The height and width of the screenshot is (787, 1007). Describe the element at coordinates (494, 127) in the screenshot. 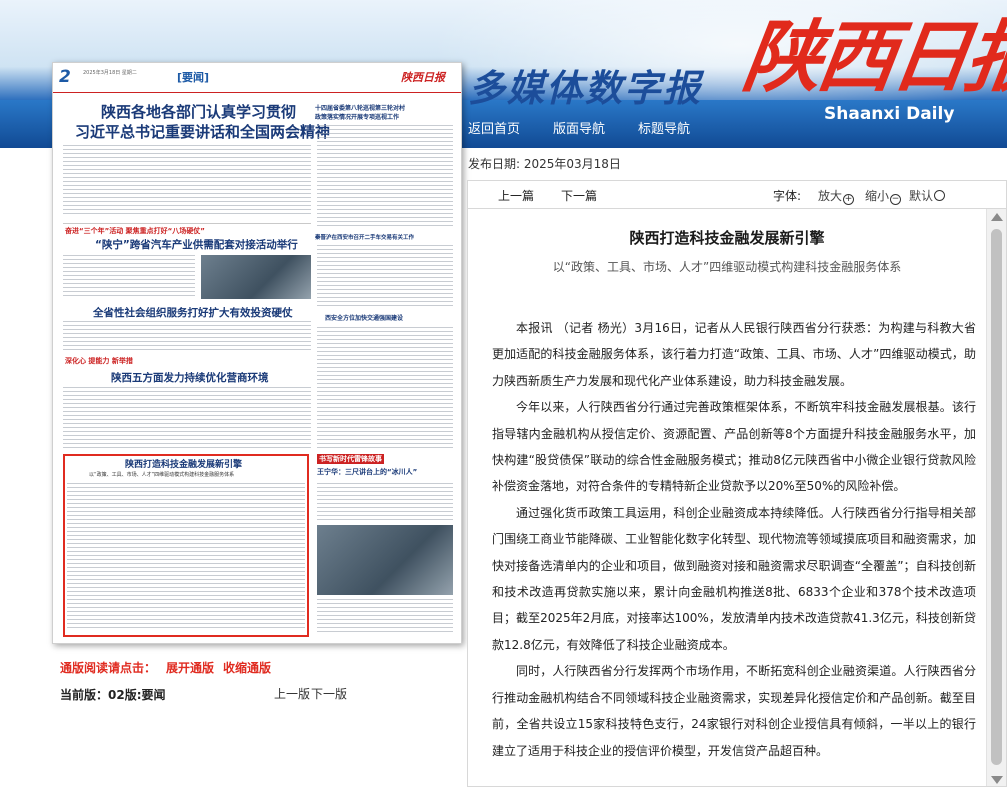

I see `nav-home-link: 返回首页` at that location.